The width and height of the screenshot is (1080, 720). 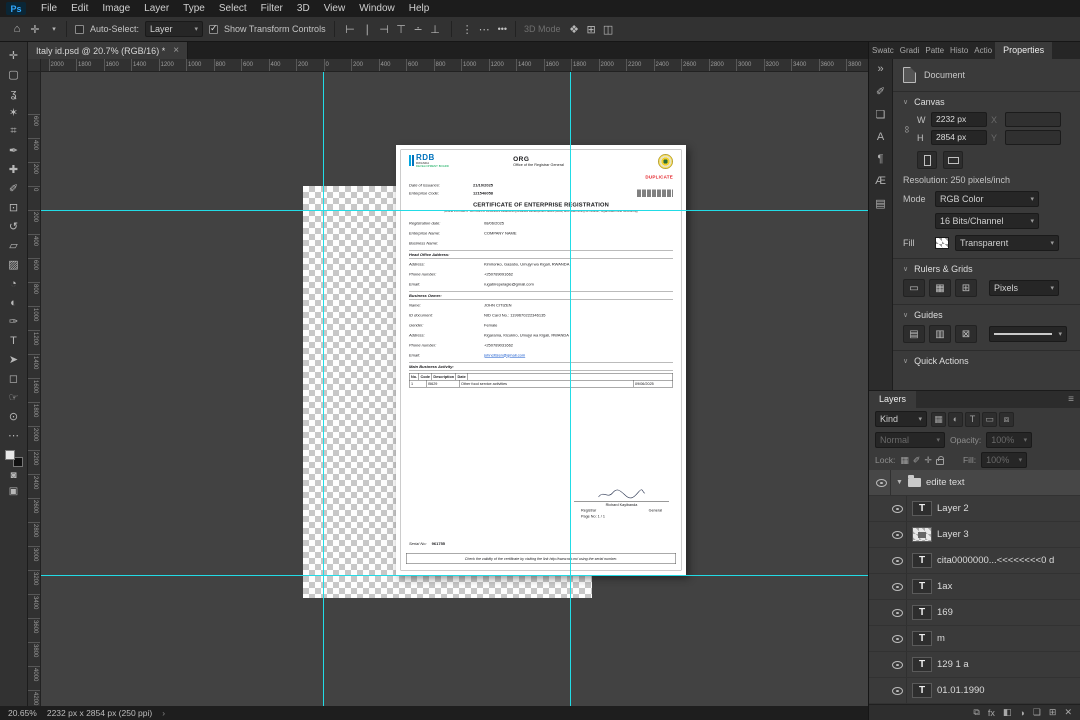 I want to click on pen-tool: ✑, so click(x=14, y=321).